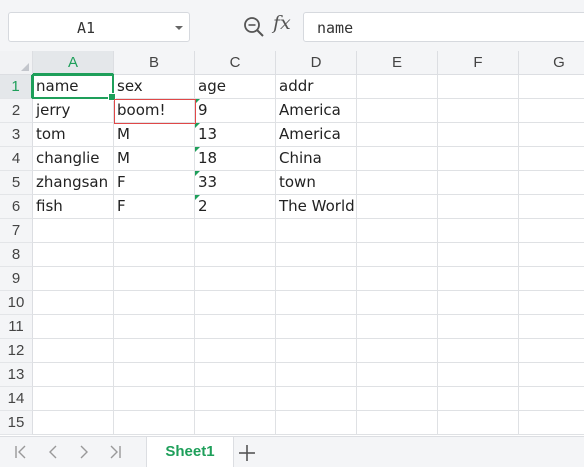  What do you see at coordinates (73, 63) in the screenshot?
I see `column-header-a: A` at bounding box center [73, 63].